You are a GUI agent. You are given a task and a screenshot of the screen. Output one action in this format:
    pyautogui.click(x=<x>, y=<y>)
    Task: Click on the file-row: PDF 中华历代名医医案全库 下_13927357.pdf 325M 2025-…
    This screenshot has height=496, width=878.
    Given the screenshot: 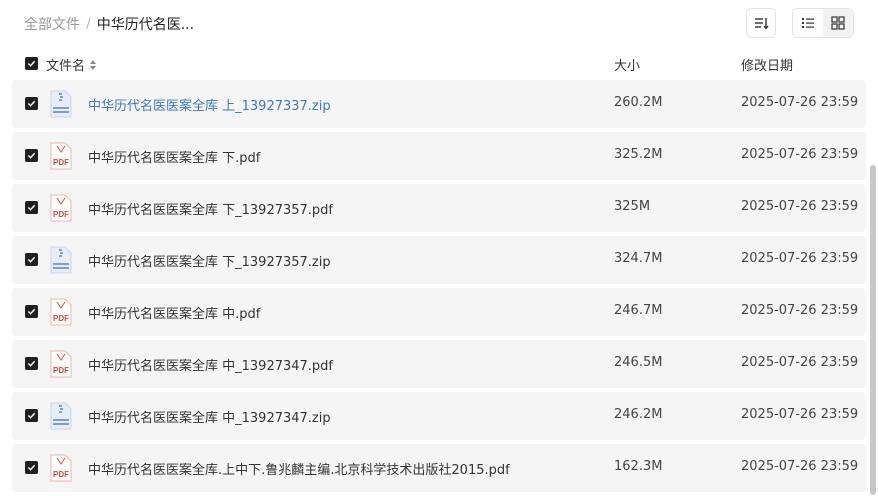 What is the action you would take?
    pyautogui.click(x=439, y=208)
    